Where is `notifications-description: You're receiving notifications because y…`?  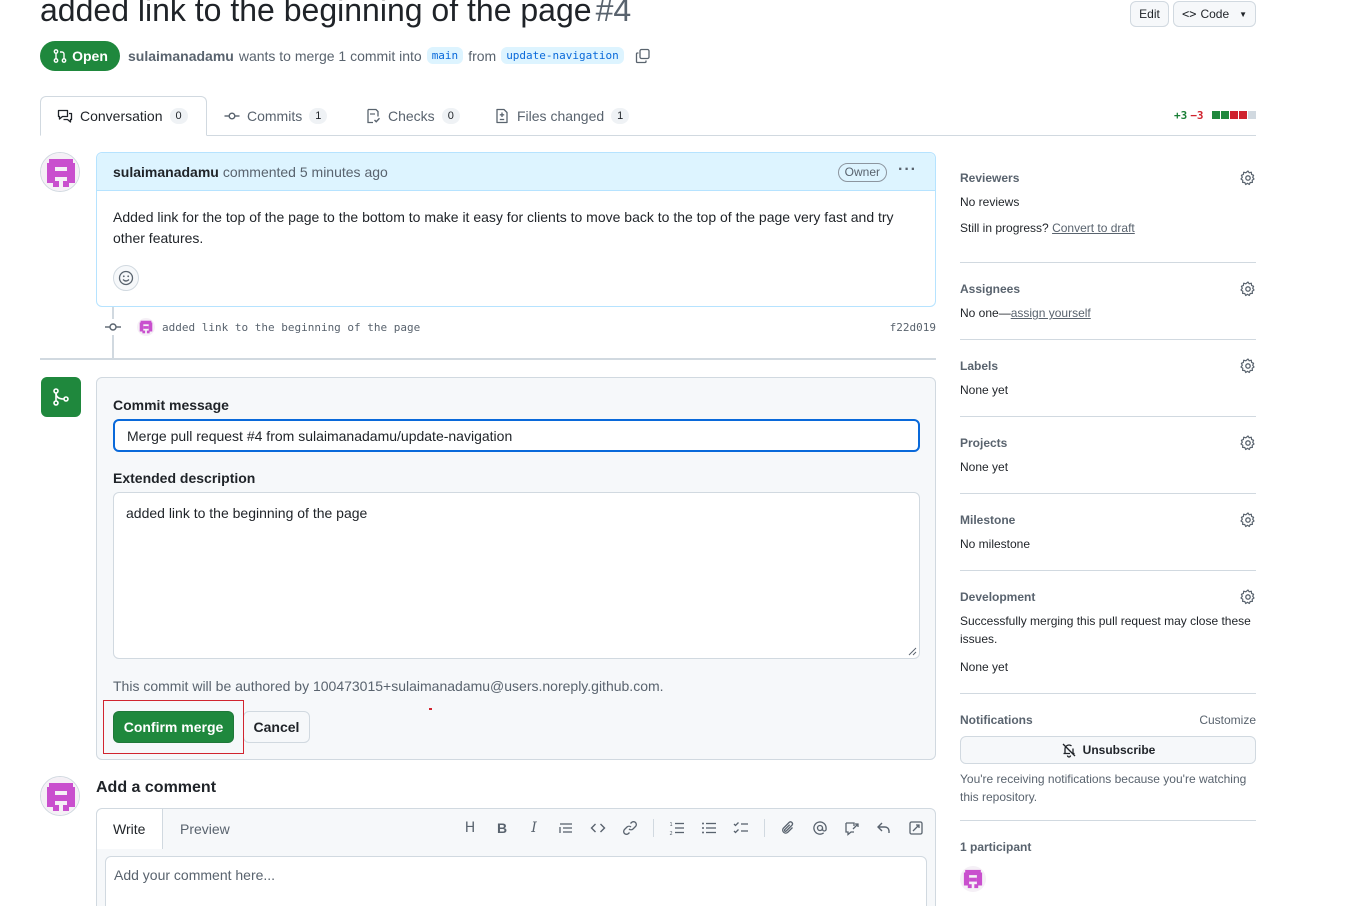
notifications-description: You're receiving notifications because y… is located at coordinates (1103, 788).